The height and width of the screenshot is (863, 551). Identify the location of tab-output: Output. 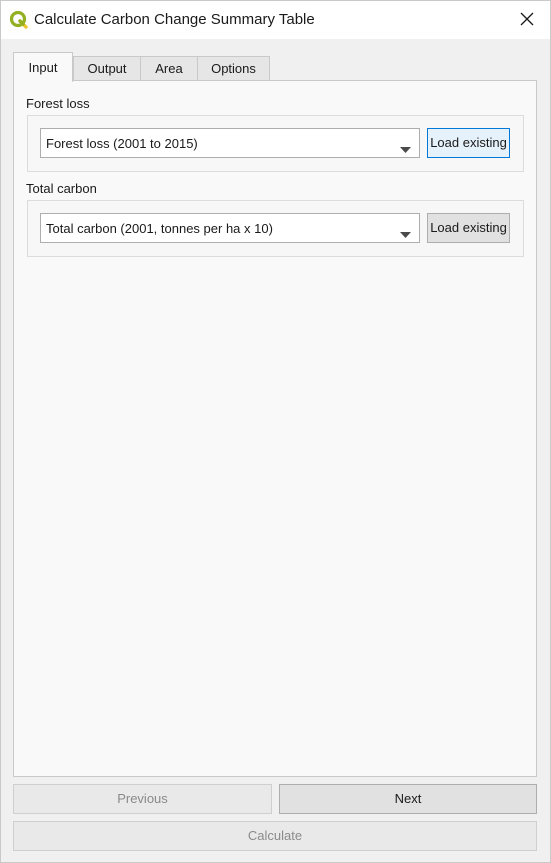
(107, 69).